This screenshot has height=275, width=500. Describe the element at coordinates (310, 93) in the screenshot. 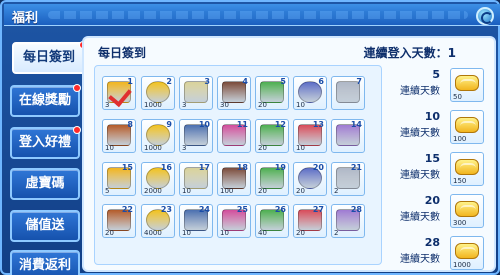

I see `signin-day-cell: 6 10` at that location.